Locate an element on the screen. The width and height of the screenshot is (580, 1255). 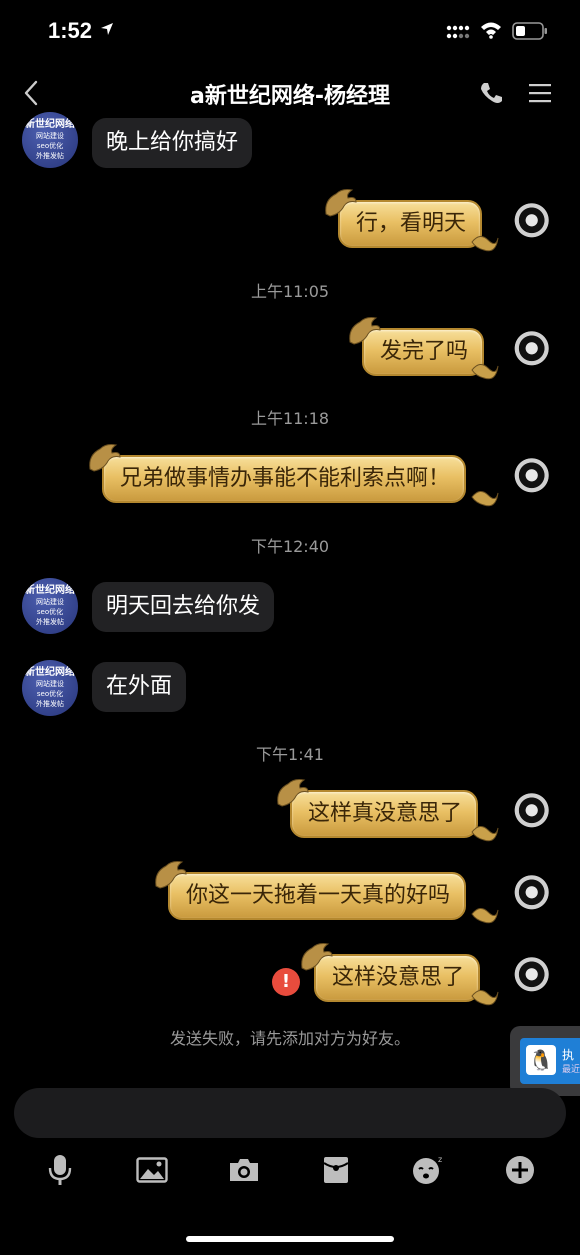
battery-icon is located at coordinates (529, 31).